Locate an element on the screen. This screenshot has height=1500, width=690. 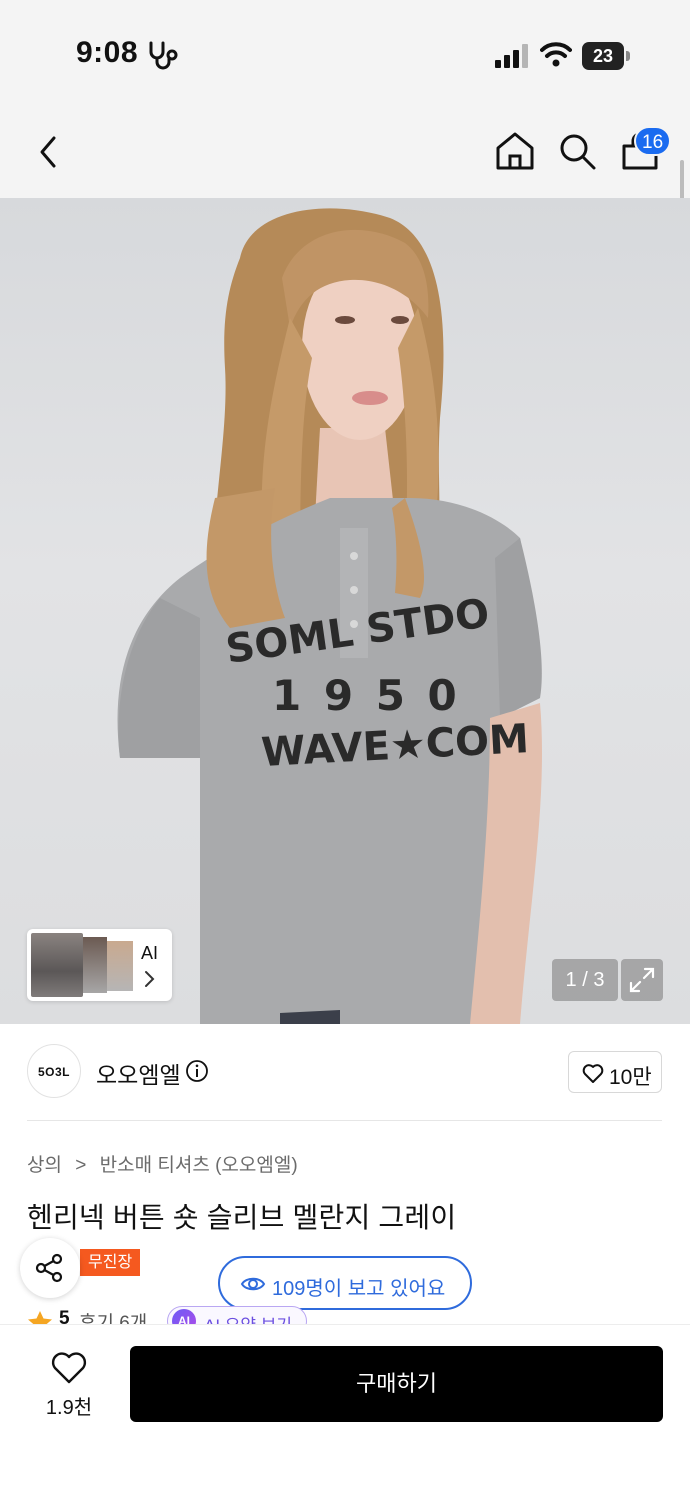
ai-summary-button: AI AI 요약 보기 is located at coordinates (237, 1315).